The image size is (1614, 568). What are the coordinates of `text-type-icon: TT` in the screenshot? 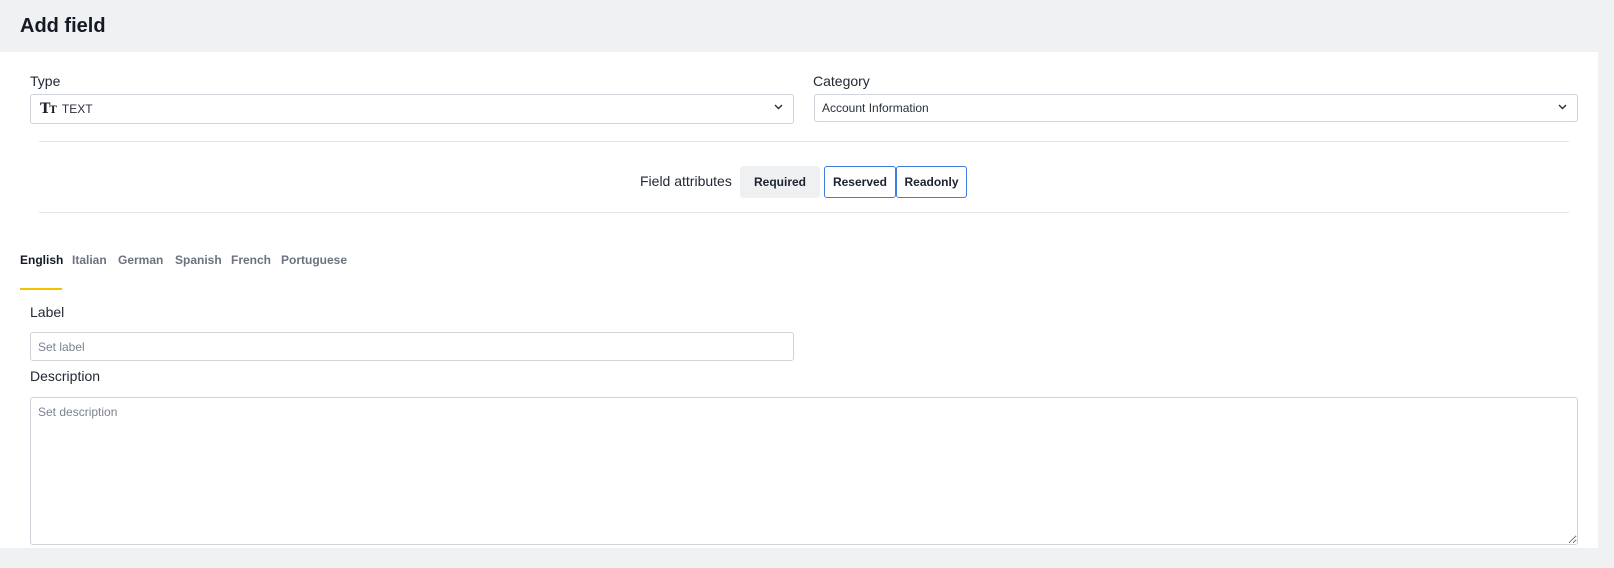 It's located at (48, 109).